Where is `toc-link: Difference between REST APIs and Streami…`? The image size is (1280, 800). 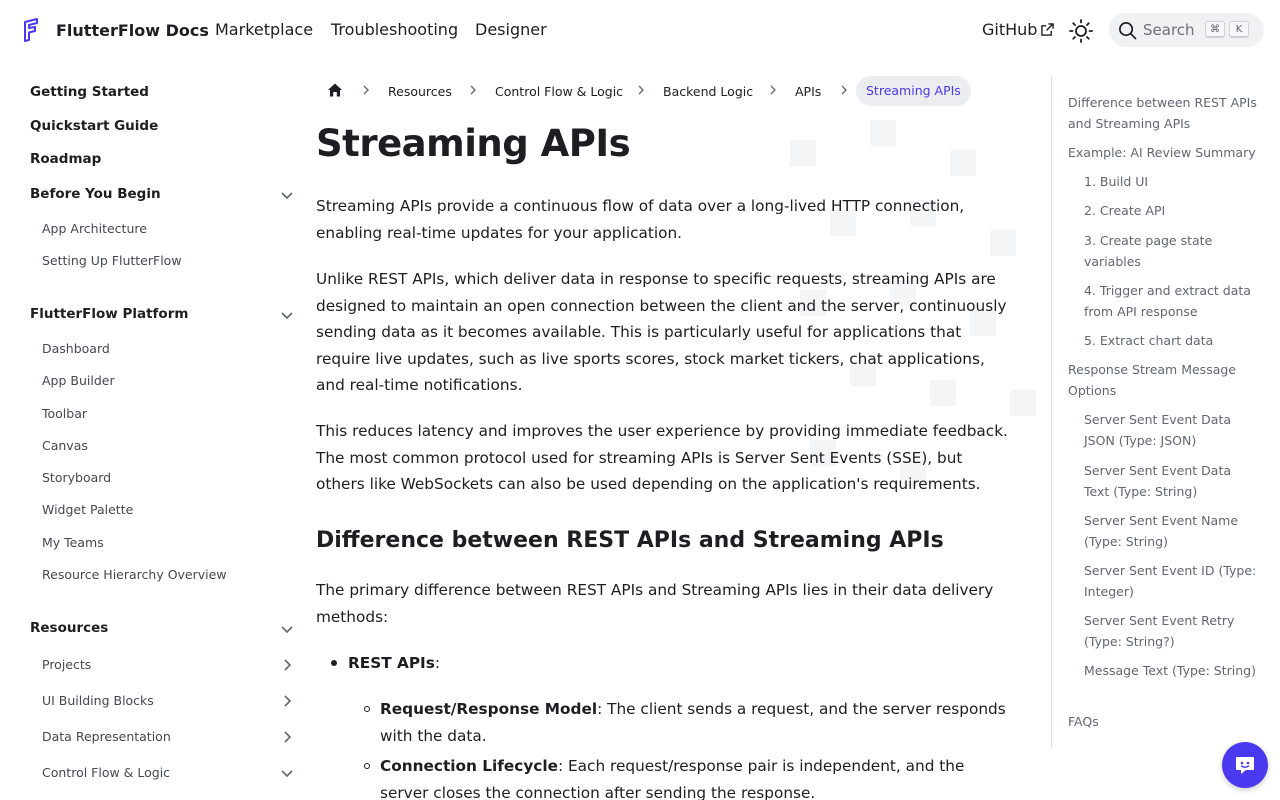 toc-link: Difference between REST APIs and Streami… is located at coordinates (1165, 113).